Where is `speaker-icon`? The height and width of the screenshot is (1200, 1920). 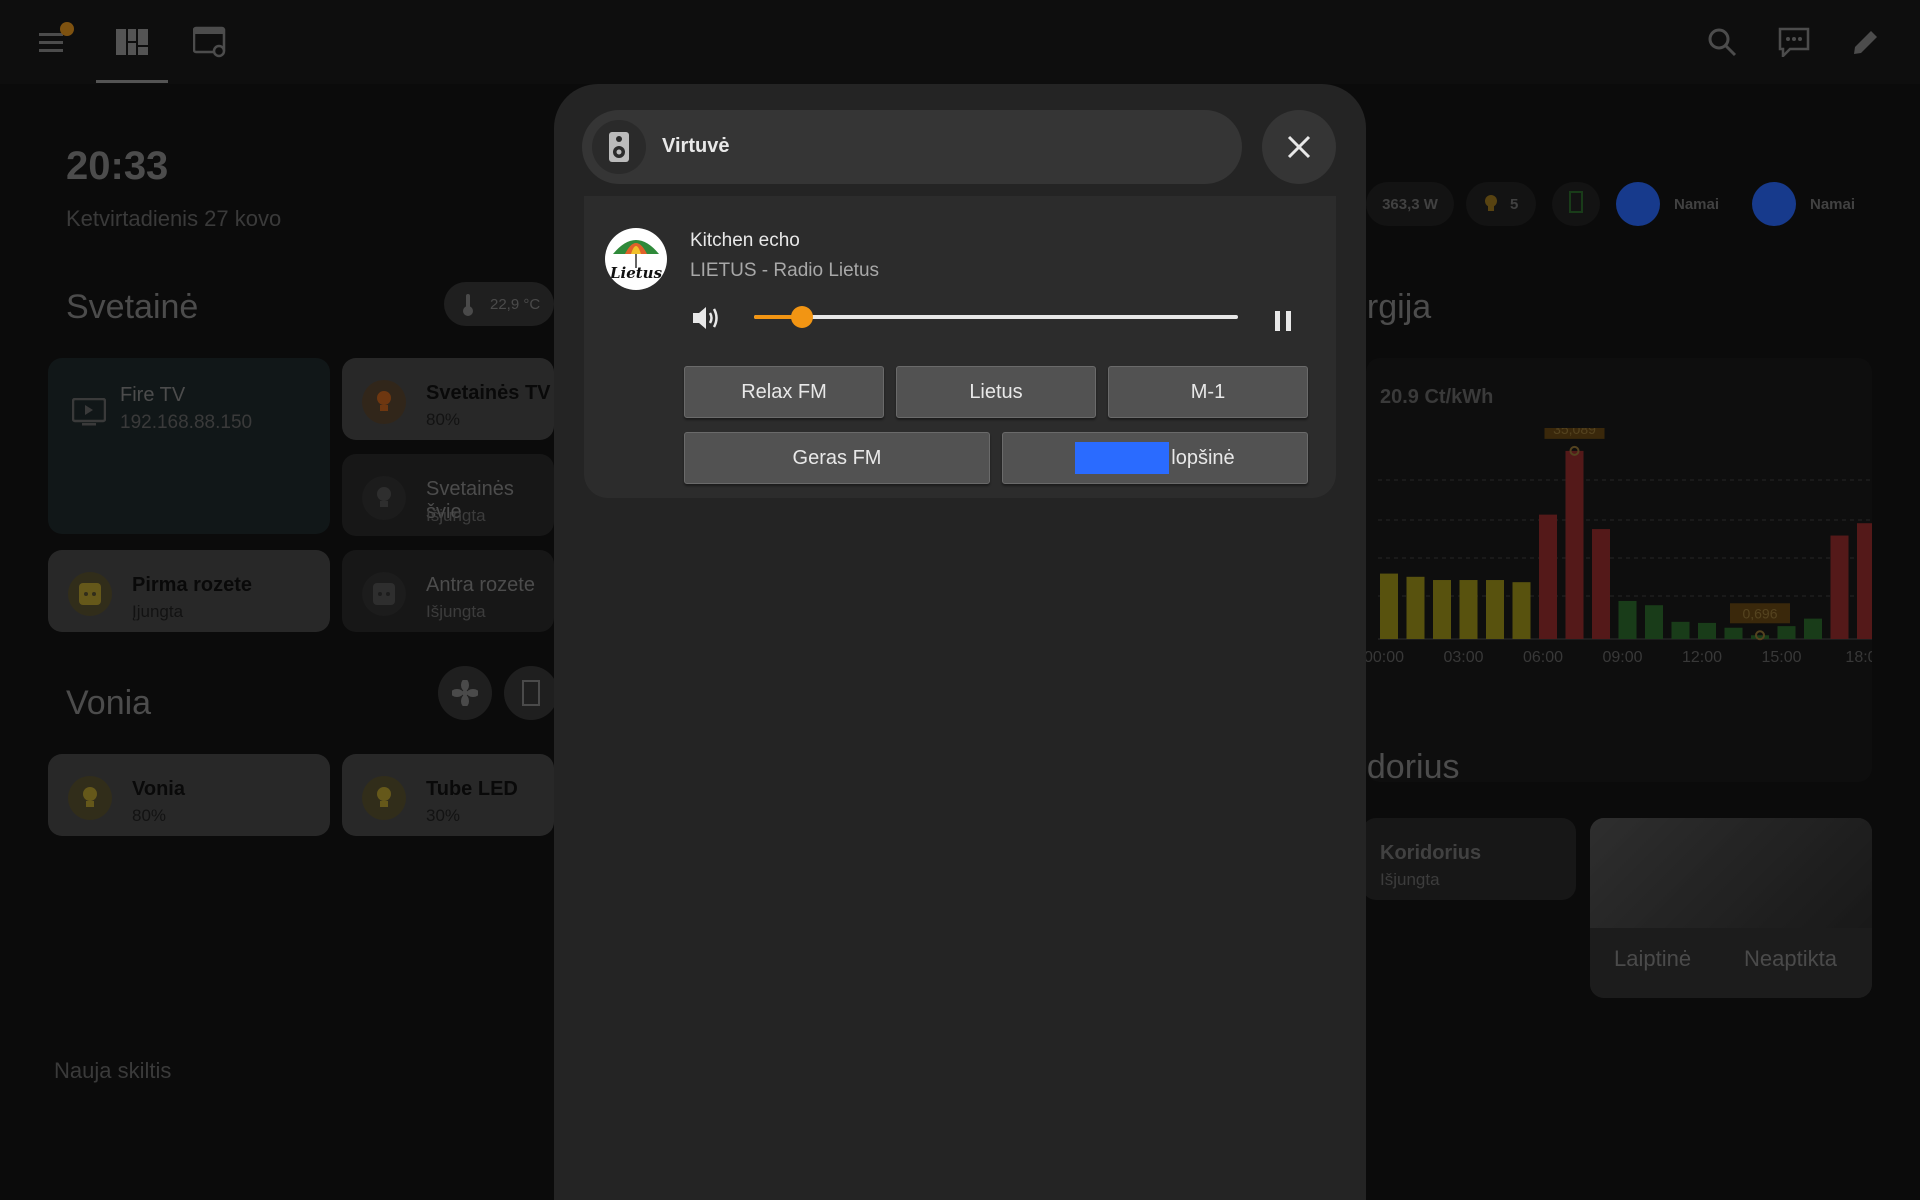
speaker-icon is located at coordinates (619, 147).